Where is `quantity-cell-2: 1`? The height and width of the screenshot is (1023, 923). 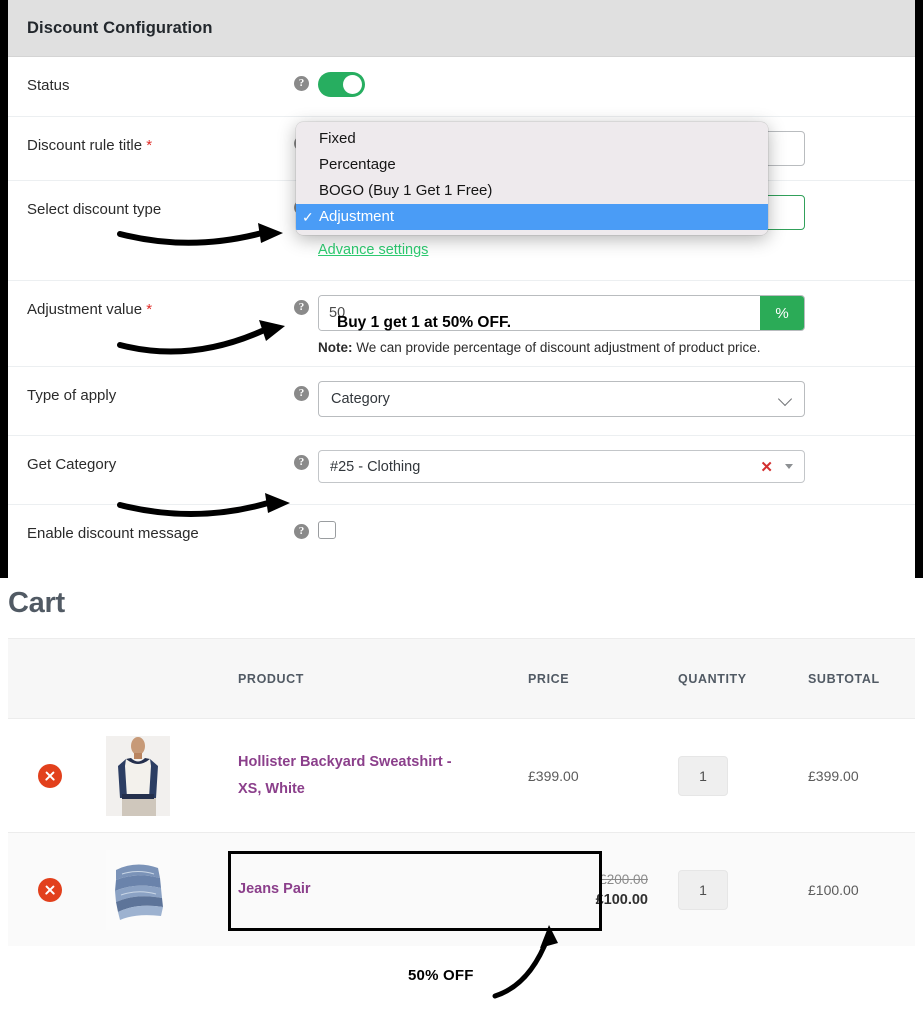
quantity-cell-2: 1 is located at coordinates (743, 889).